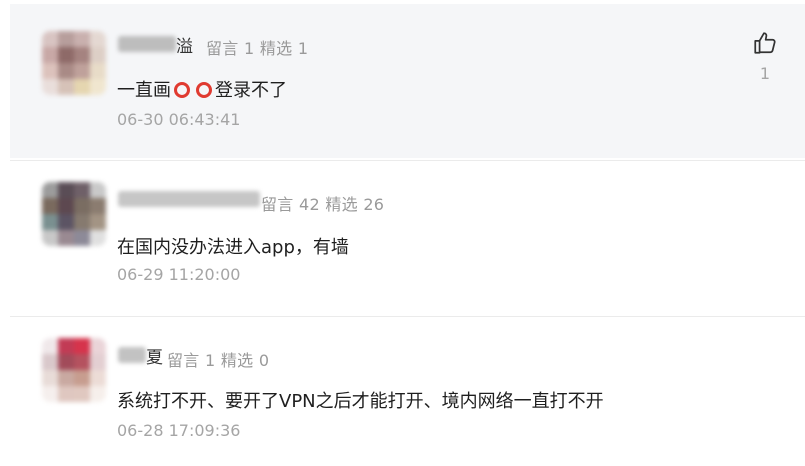  What do you see at coordinates (765, 73) in the screenshot?
I see `like-count: 1` at bounding box center [765, 73].